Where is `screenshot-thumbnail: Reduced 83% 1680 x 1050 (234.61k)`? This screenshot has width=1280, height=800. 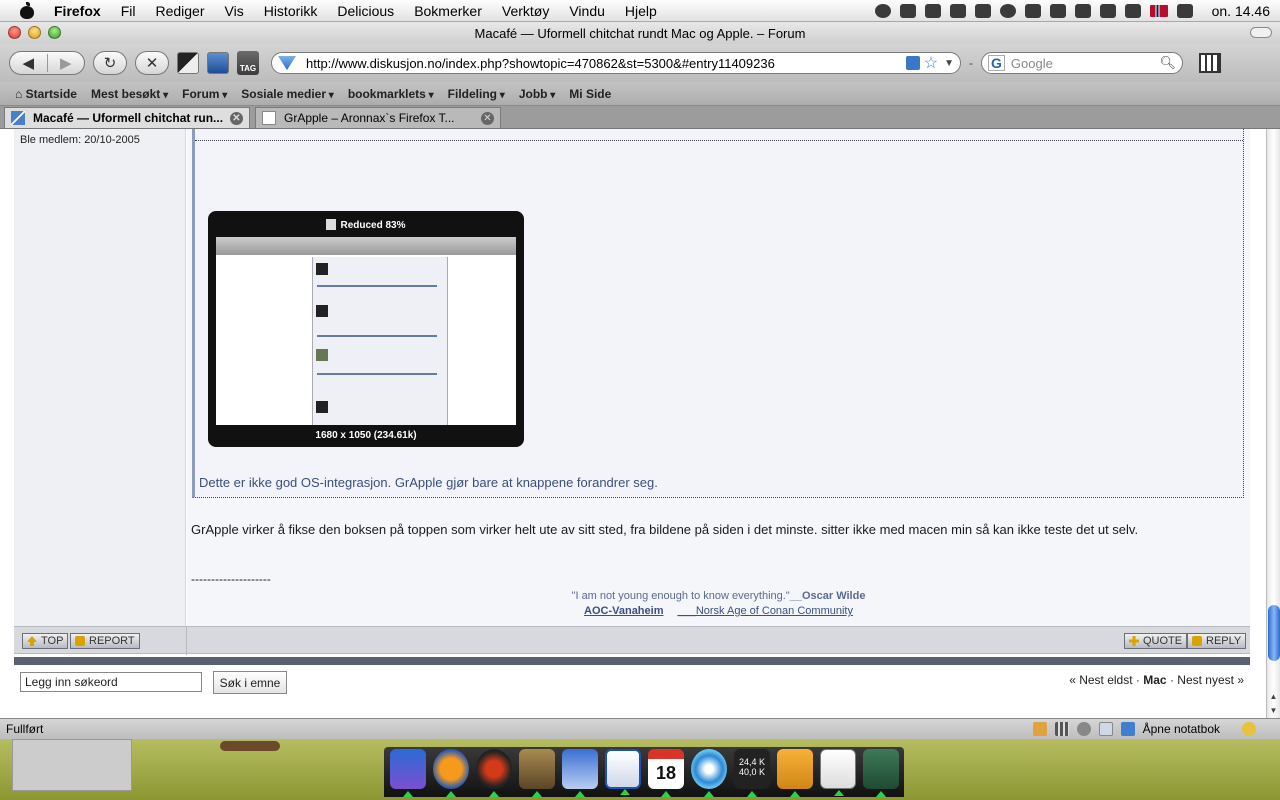
screenshot-thumbnail: Reduced 83% 1680 x 1050 (234.61k) is located at coordinates (366, 329).